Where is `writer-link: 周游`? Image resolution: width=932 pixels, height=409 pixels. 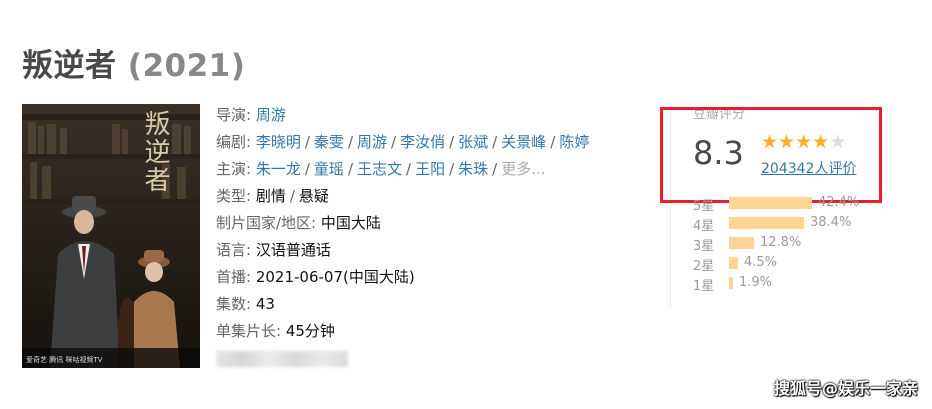
writer-link: 周游 is located at coordinates (372, 142).